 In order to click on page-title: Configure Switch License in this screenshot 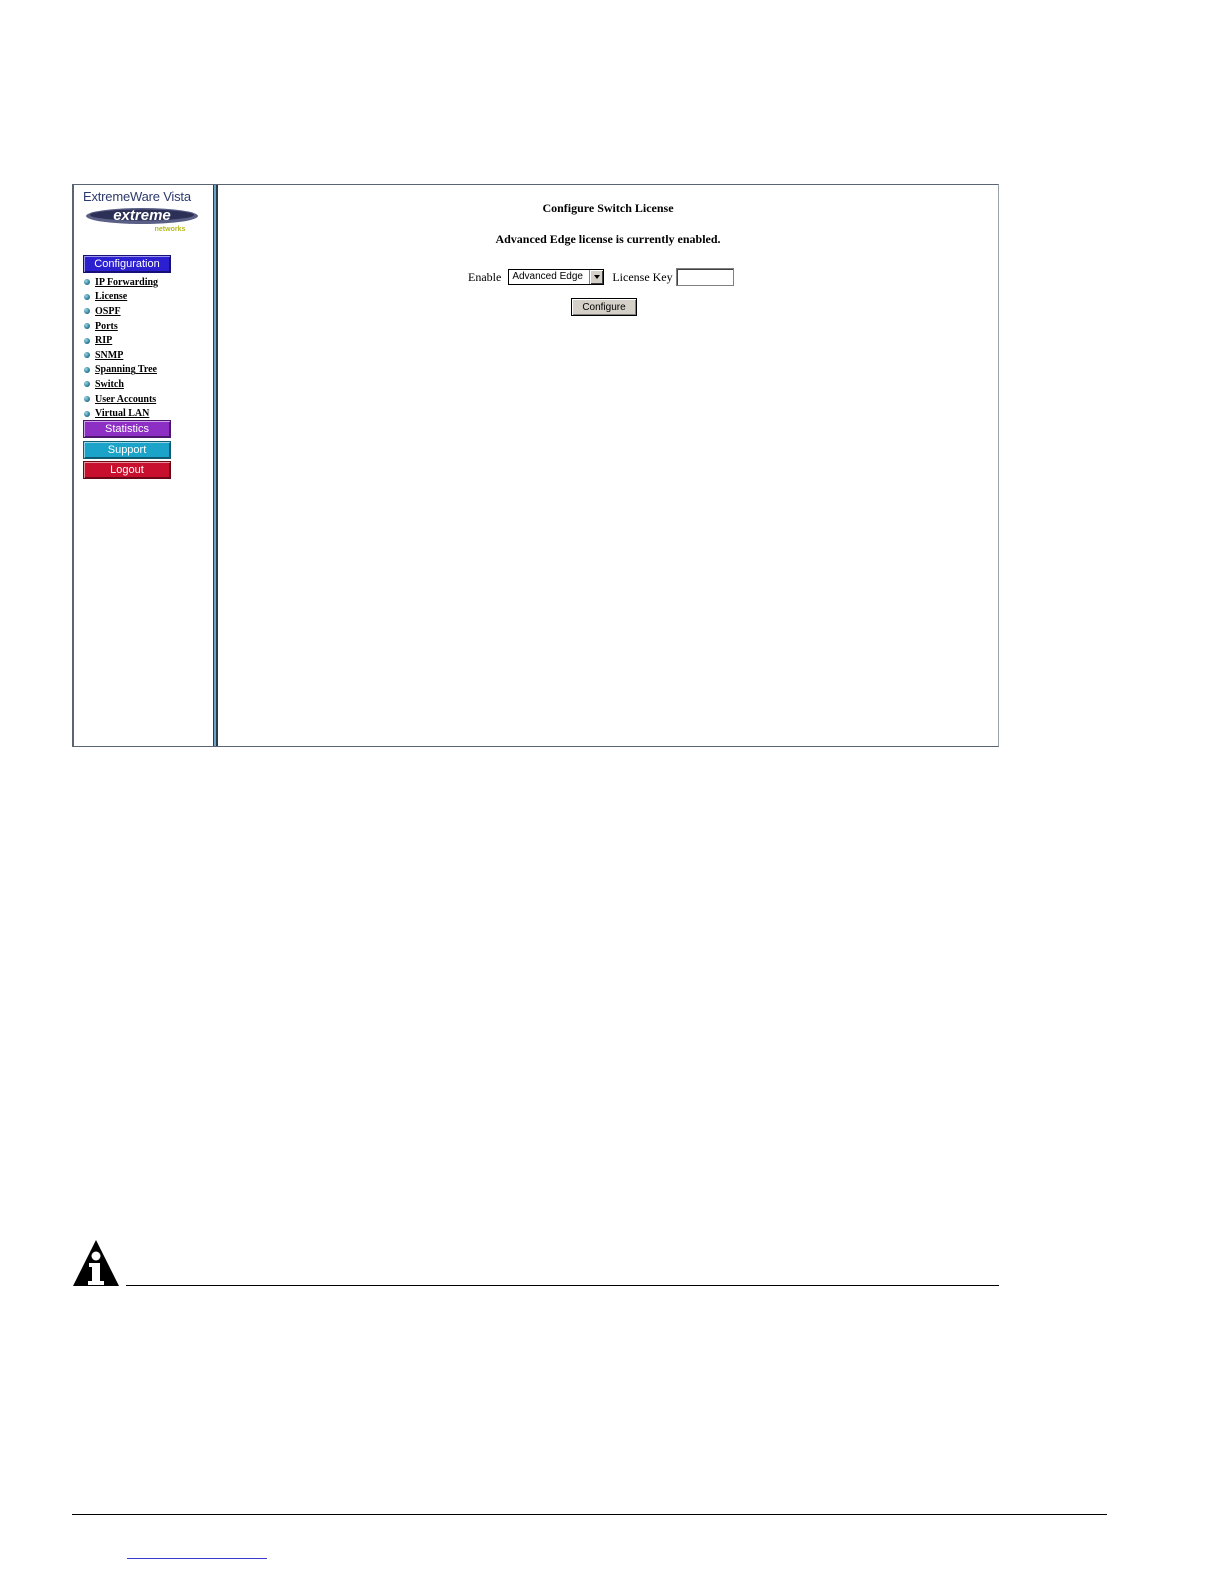, I will do `click(608, 208)`.